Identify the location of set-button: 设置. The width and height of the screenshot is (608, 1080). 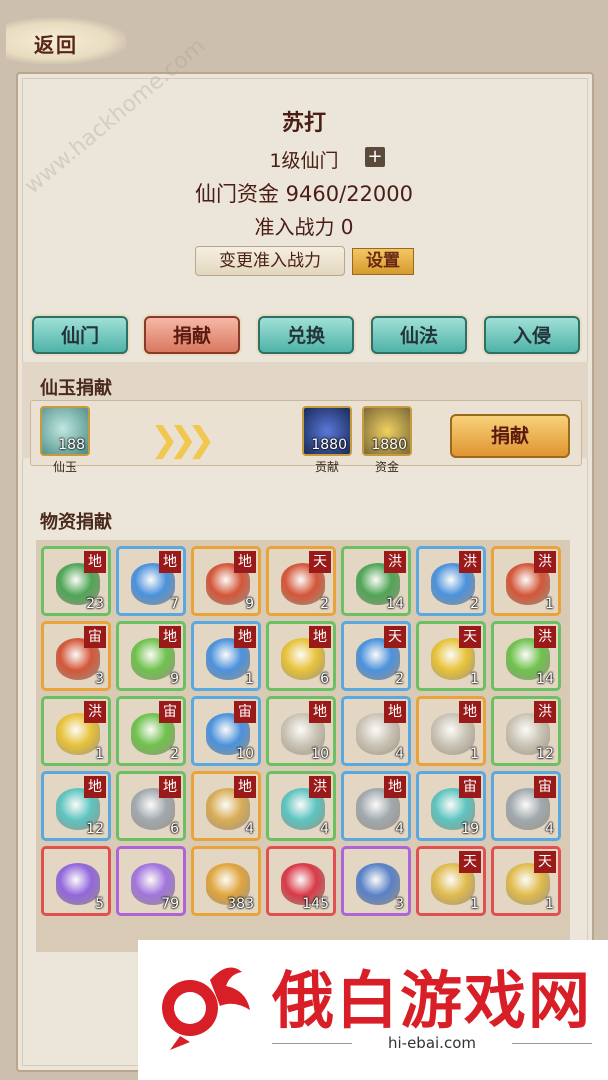
(383, 261).